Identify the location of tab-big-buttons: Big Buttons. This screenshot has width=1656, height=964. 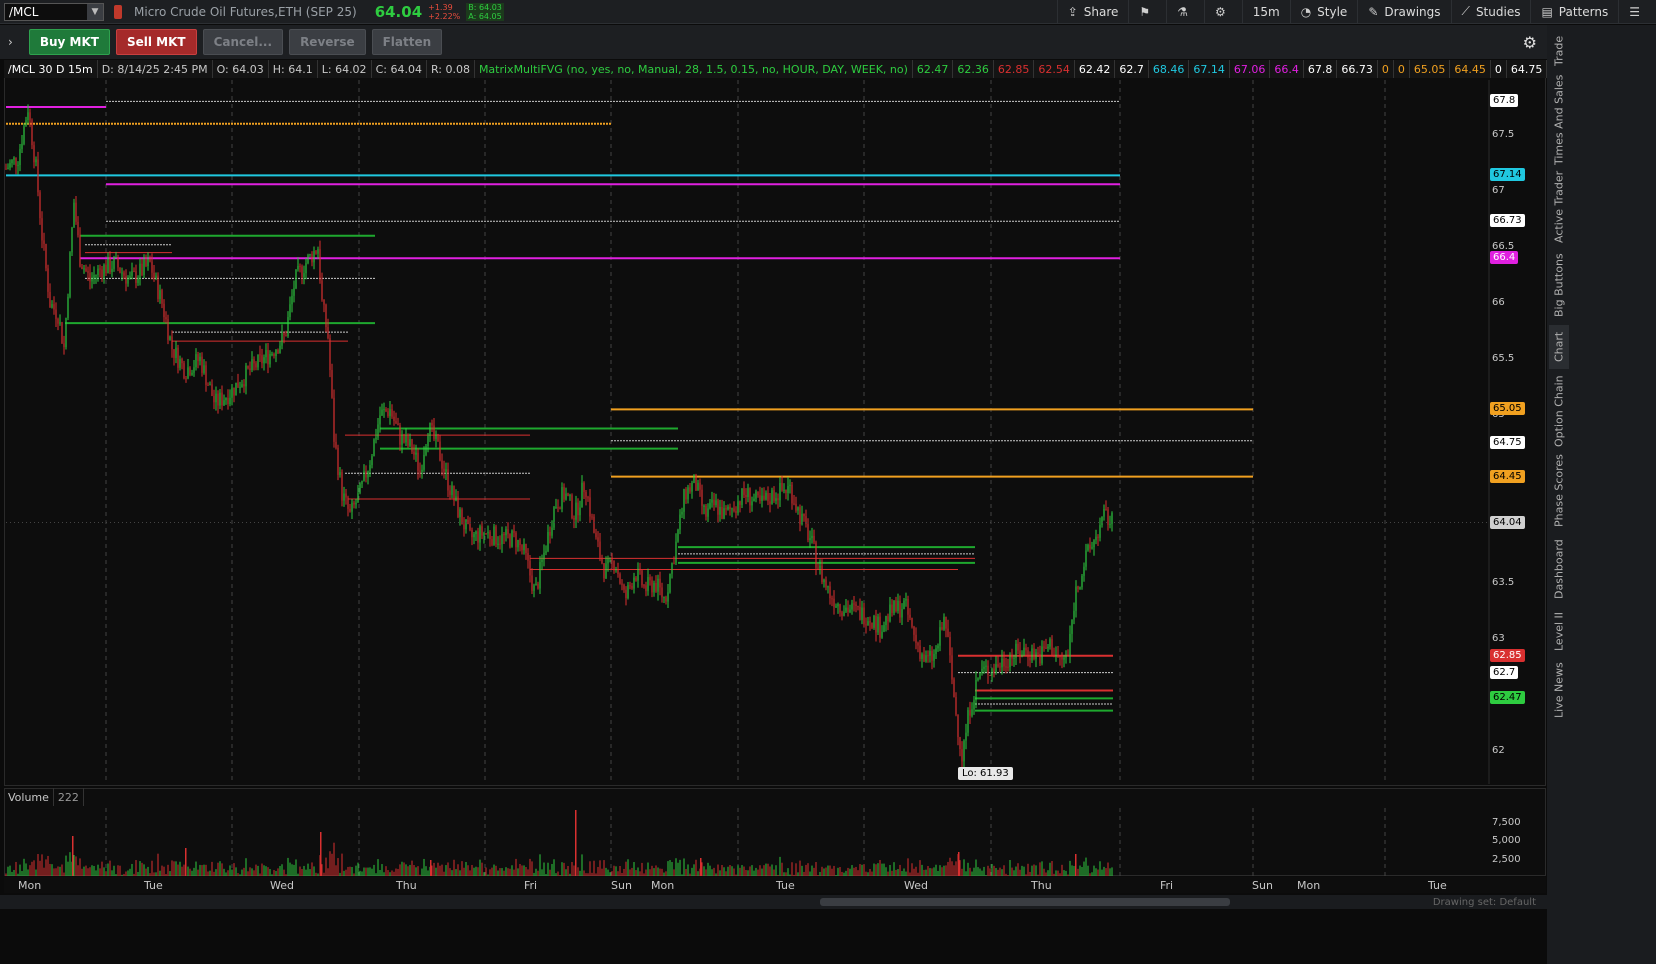
(1559, 285).